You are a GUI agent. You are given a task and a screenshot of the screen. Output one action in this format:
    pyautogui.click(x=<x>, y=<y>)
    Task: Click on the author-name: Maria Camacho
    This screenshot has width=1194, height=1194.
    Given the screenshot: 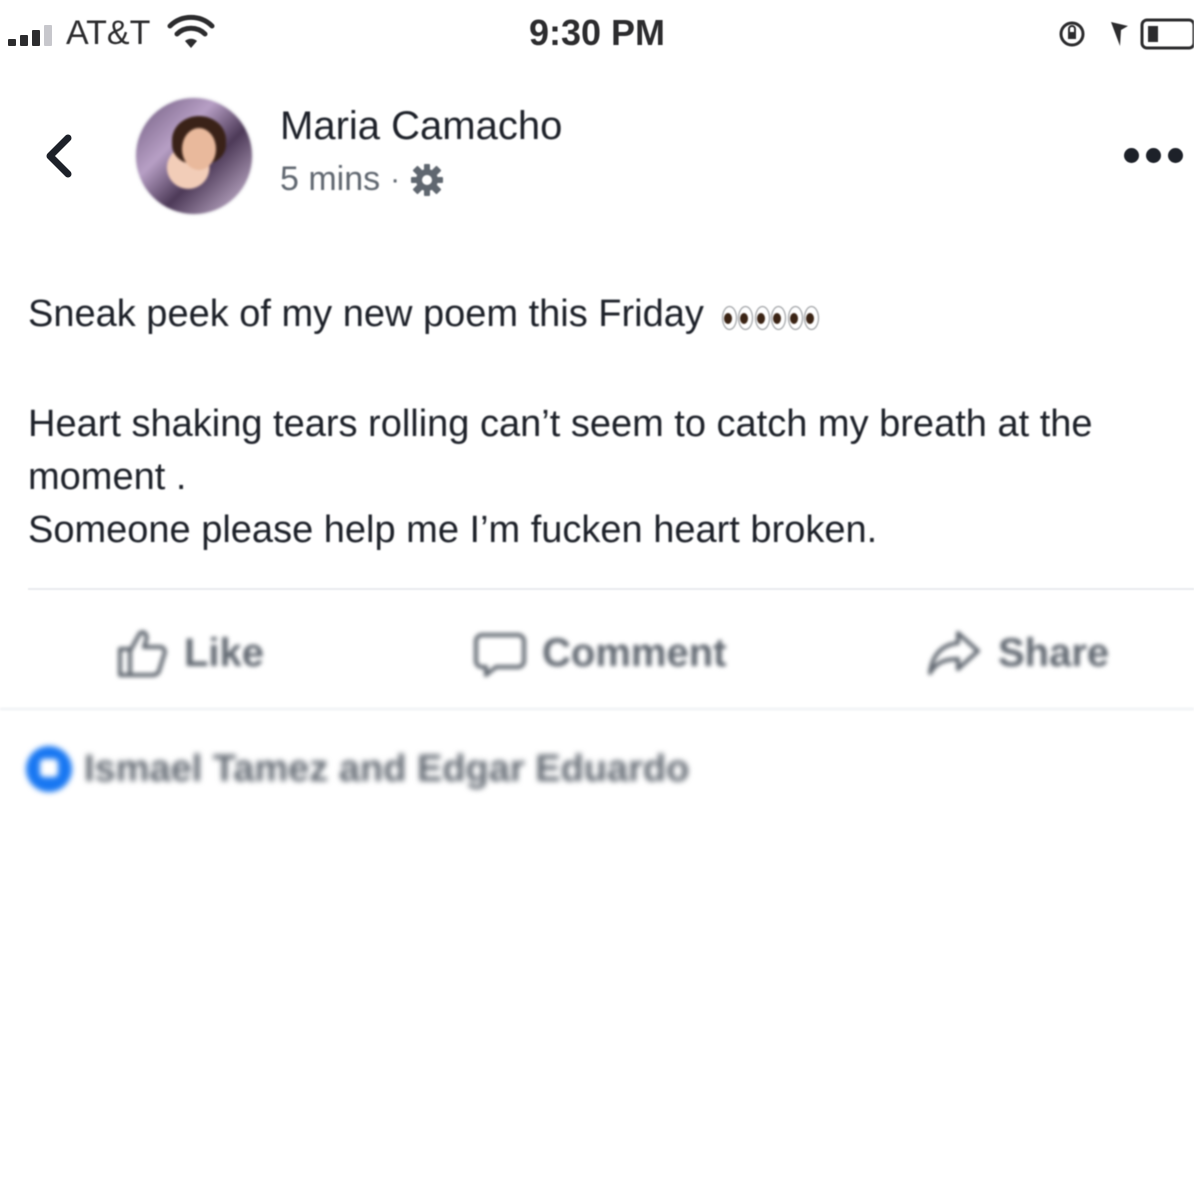 What is the action you would take?
    pyautogui.click(x=421, y=126)
    